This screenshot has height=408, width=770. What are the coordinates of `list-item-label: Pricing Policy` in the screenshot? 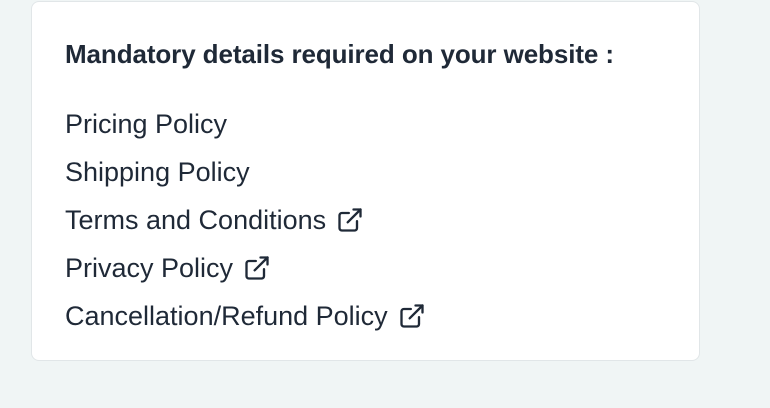 It's located at (146, 123).